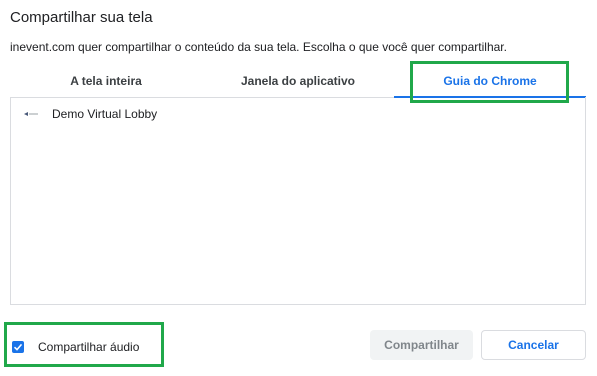 Image resolution: width=597 pixels, height=376 pixels. I want to click on checkmark-icon, so click(18, 347).